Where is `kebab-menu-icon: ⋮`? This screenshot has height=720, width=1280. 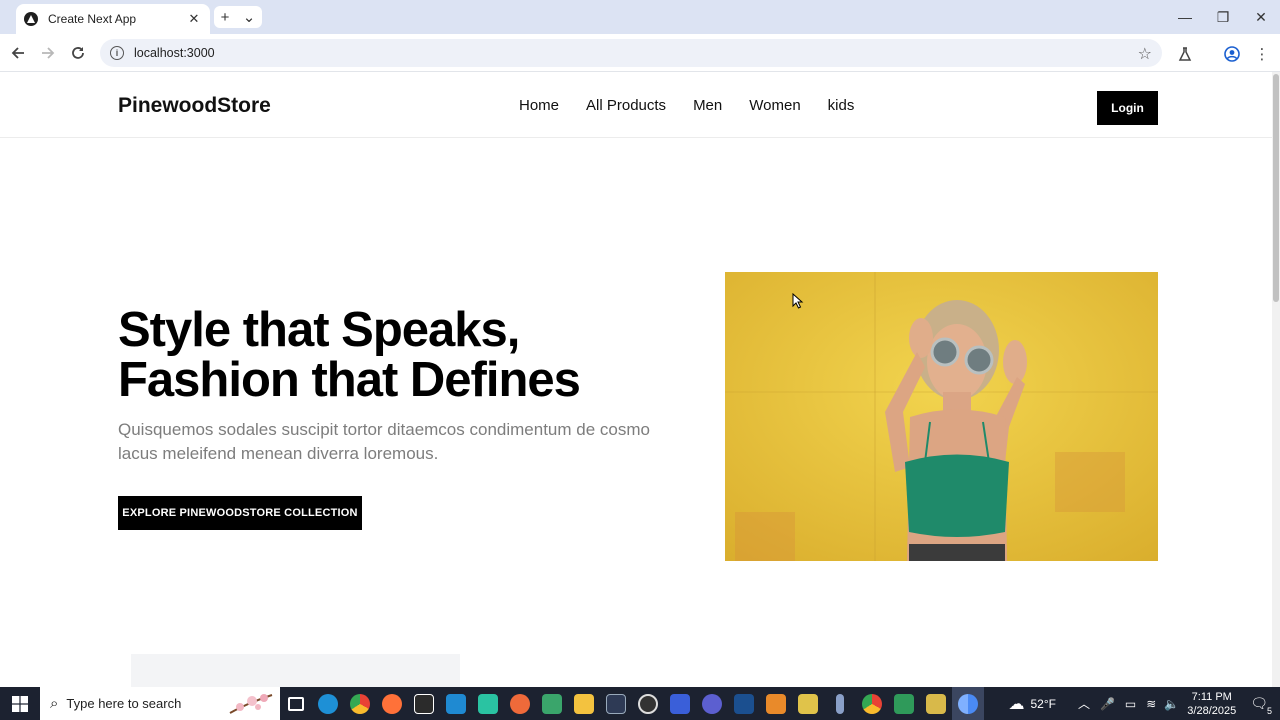 kebab-menu-icon: ⋮ is located at coordinates (1262, 54).